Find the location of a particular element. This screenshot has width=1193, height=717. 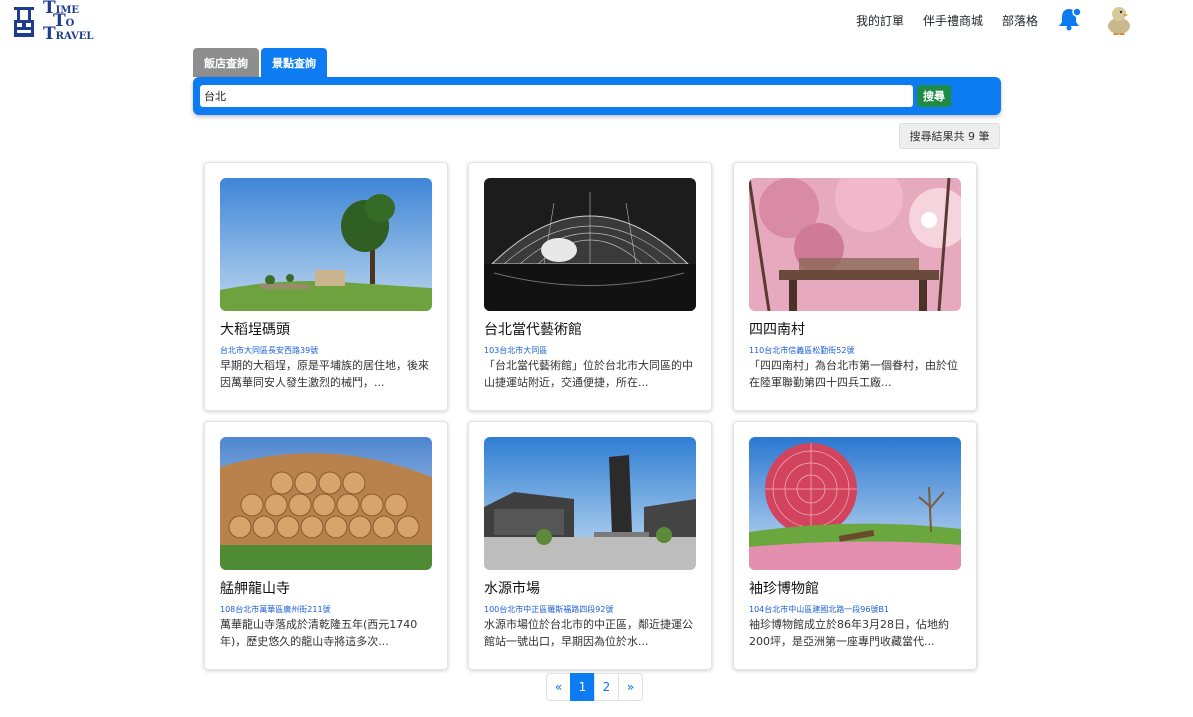

attraction-title: 袖珍博物館 is located at coordinates (784, 589).